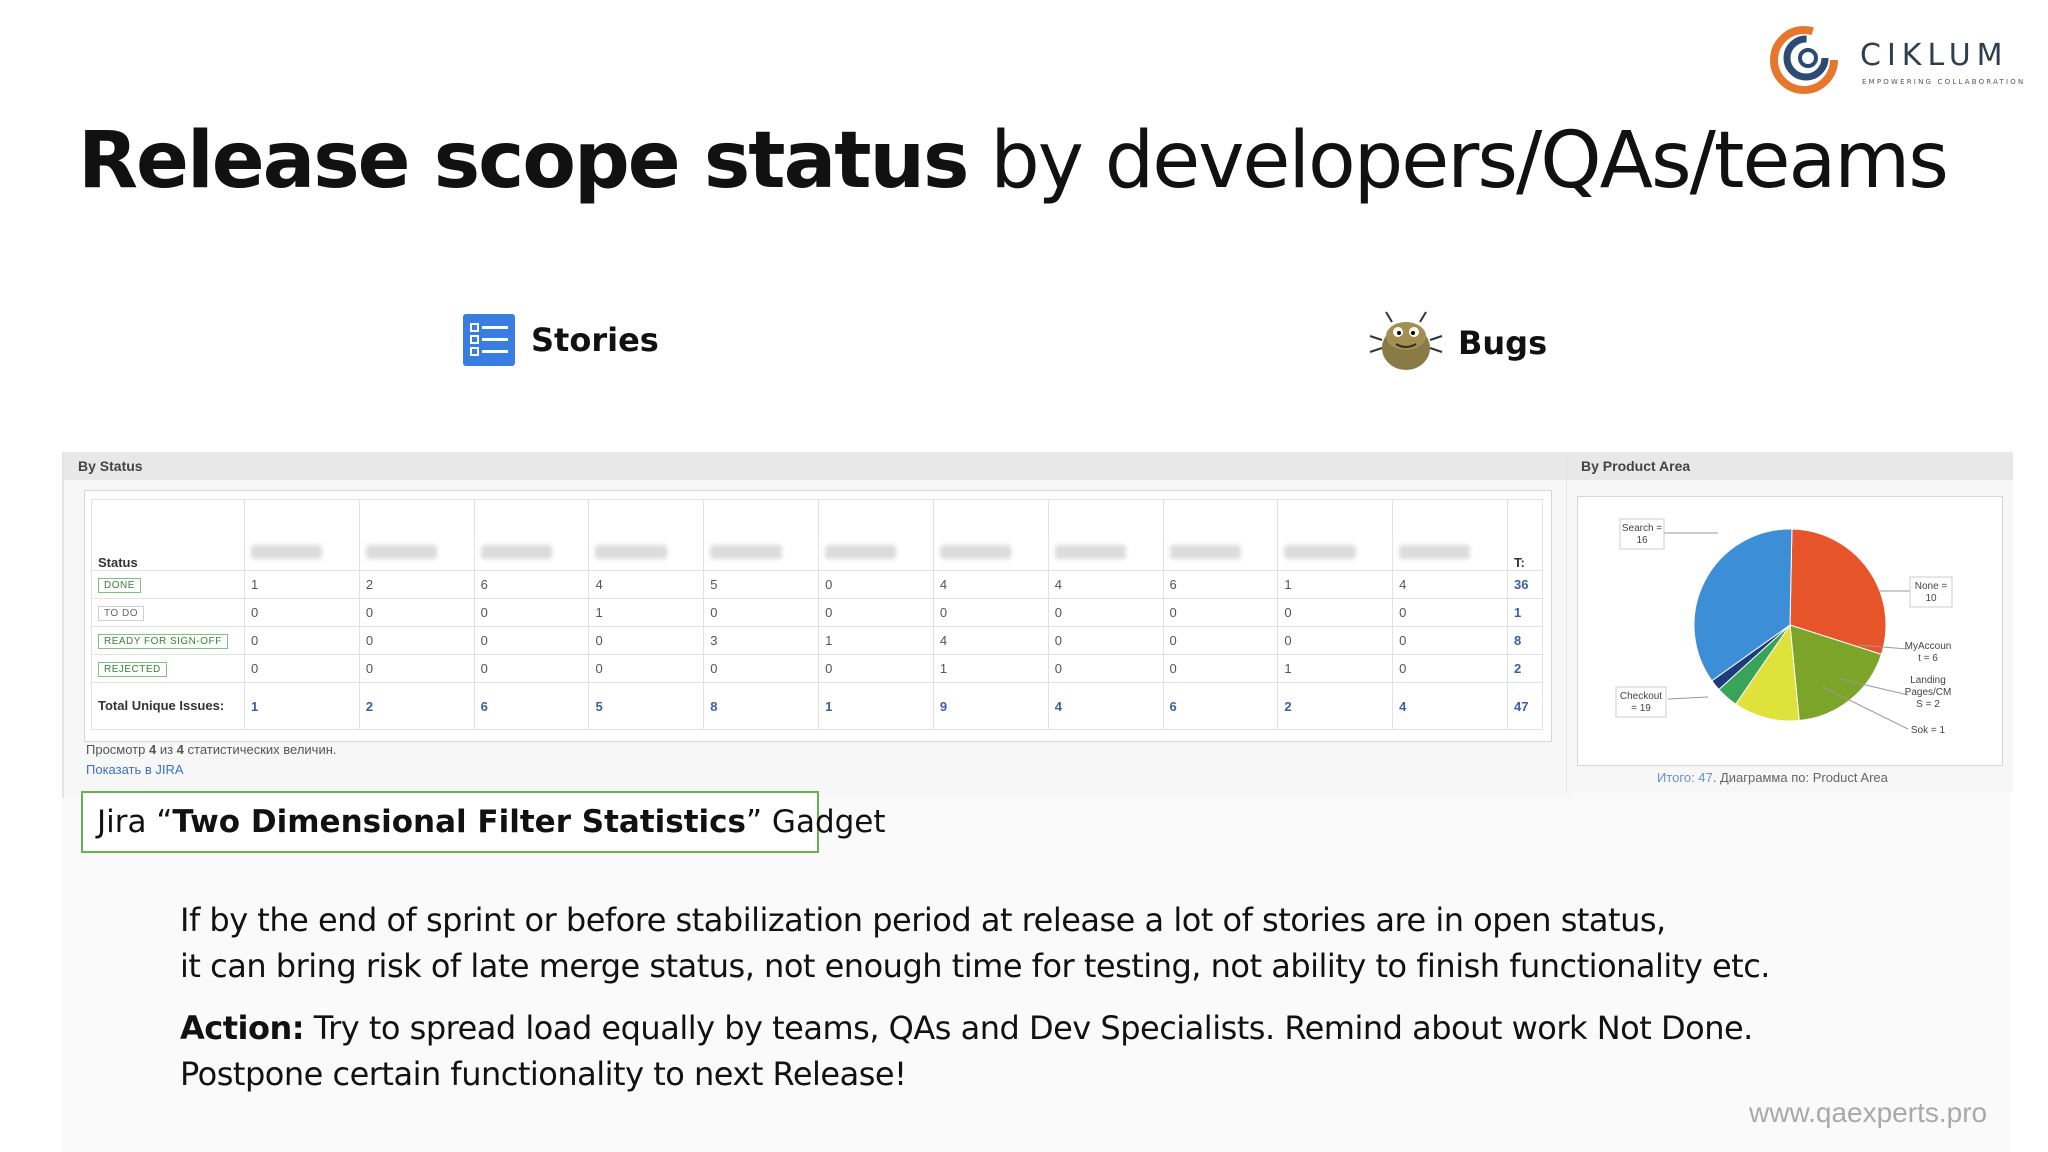 The height and width of the screenshot is (1152, 2048). I want to click on status-cell: READY FOR SIGN-OFF, so click(168, 640).